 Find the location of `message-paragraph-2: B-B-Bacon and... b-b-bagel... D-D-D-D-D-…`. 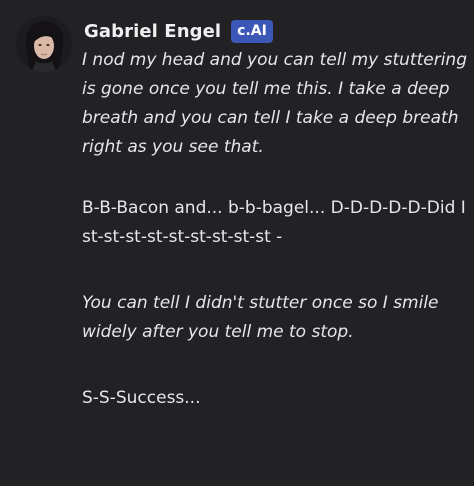

message-paragraph-2: B-B-Bacon and... b-b-bagel... D-D-D-D-D-… is located at coordinates (274, 222).